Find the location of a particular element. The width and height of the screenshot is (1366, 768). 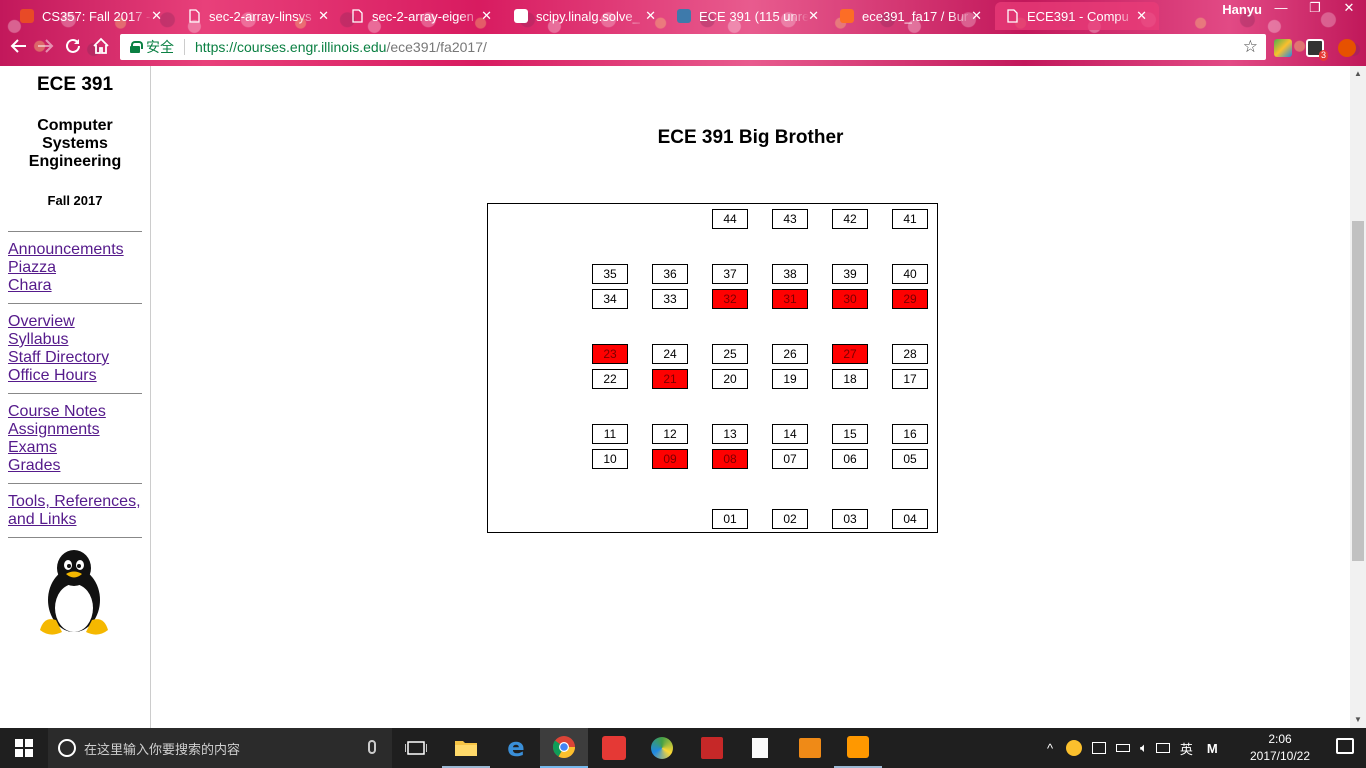

browser-tab: scipy.linalg.solve_ ✕ is located at coordinates (586, 16).